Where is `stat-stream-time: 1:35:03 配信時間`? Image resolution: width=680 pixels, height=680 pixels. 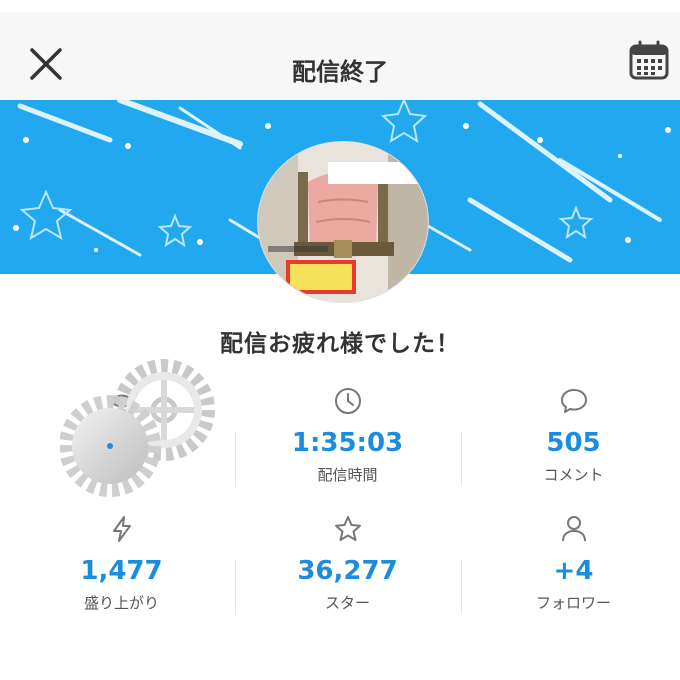 stat-stream-time: 1:35:03 配信時間 is located at coordinates (347, 435).